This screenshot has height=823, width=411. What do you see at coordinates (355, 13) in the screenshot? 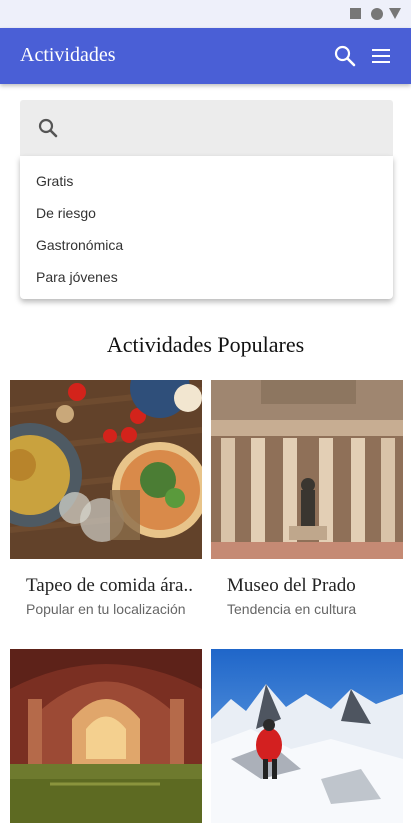
I see `square-icon` at bounding box center [355, 13].